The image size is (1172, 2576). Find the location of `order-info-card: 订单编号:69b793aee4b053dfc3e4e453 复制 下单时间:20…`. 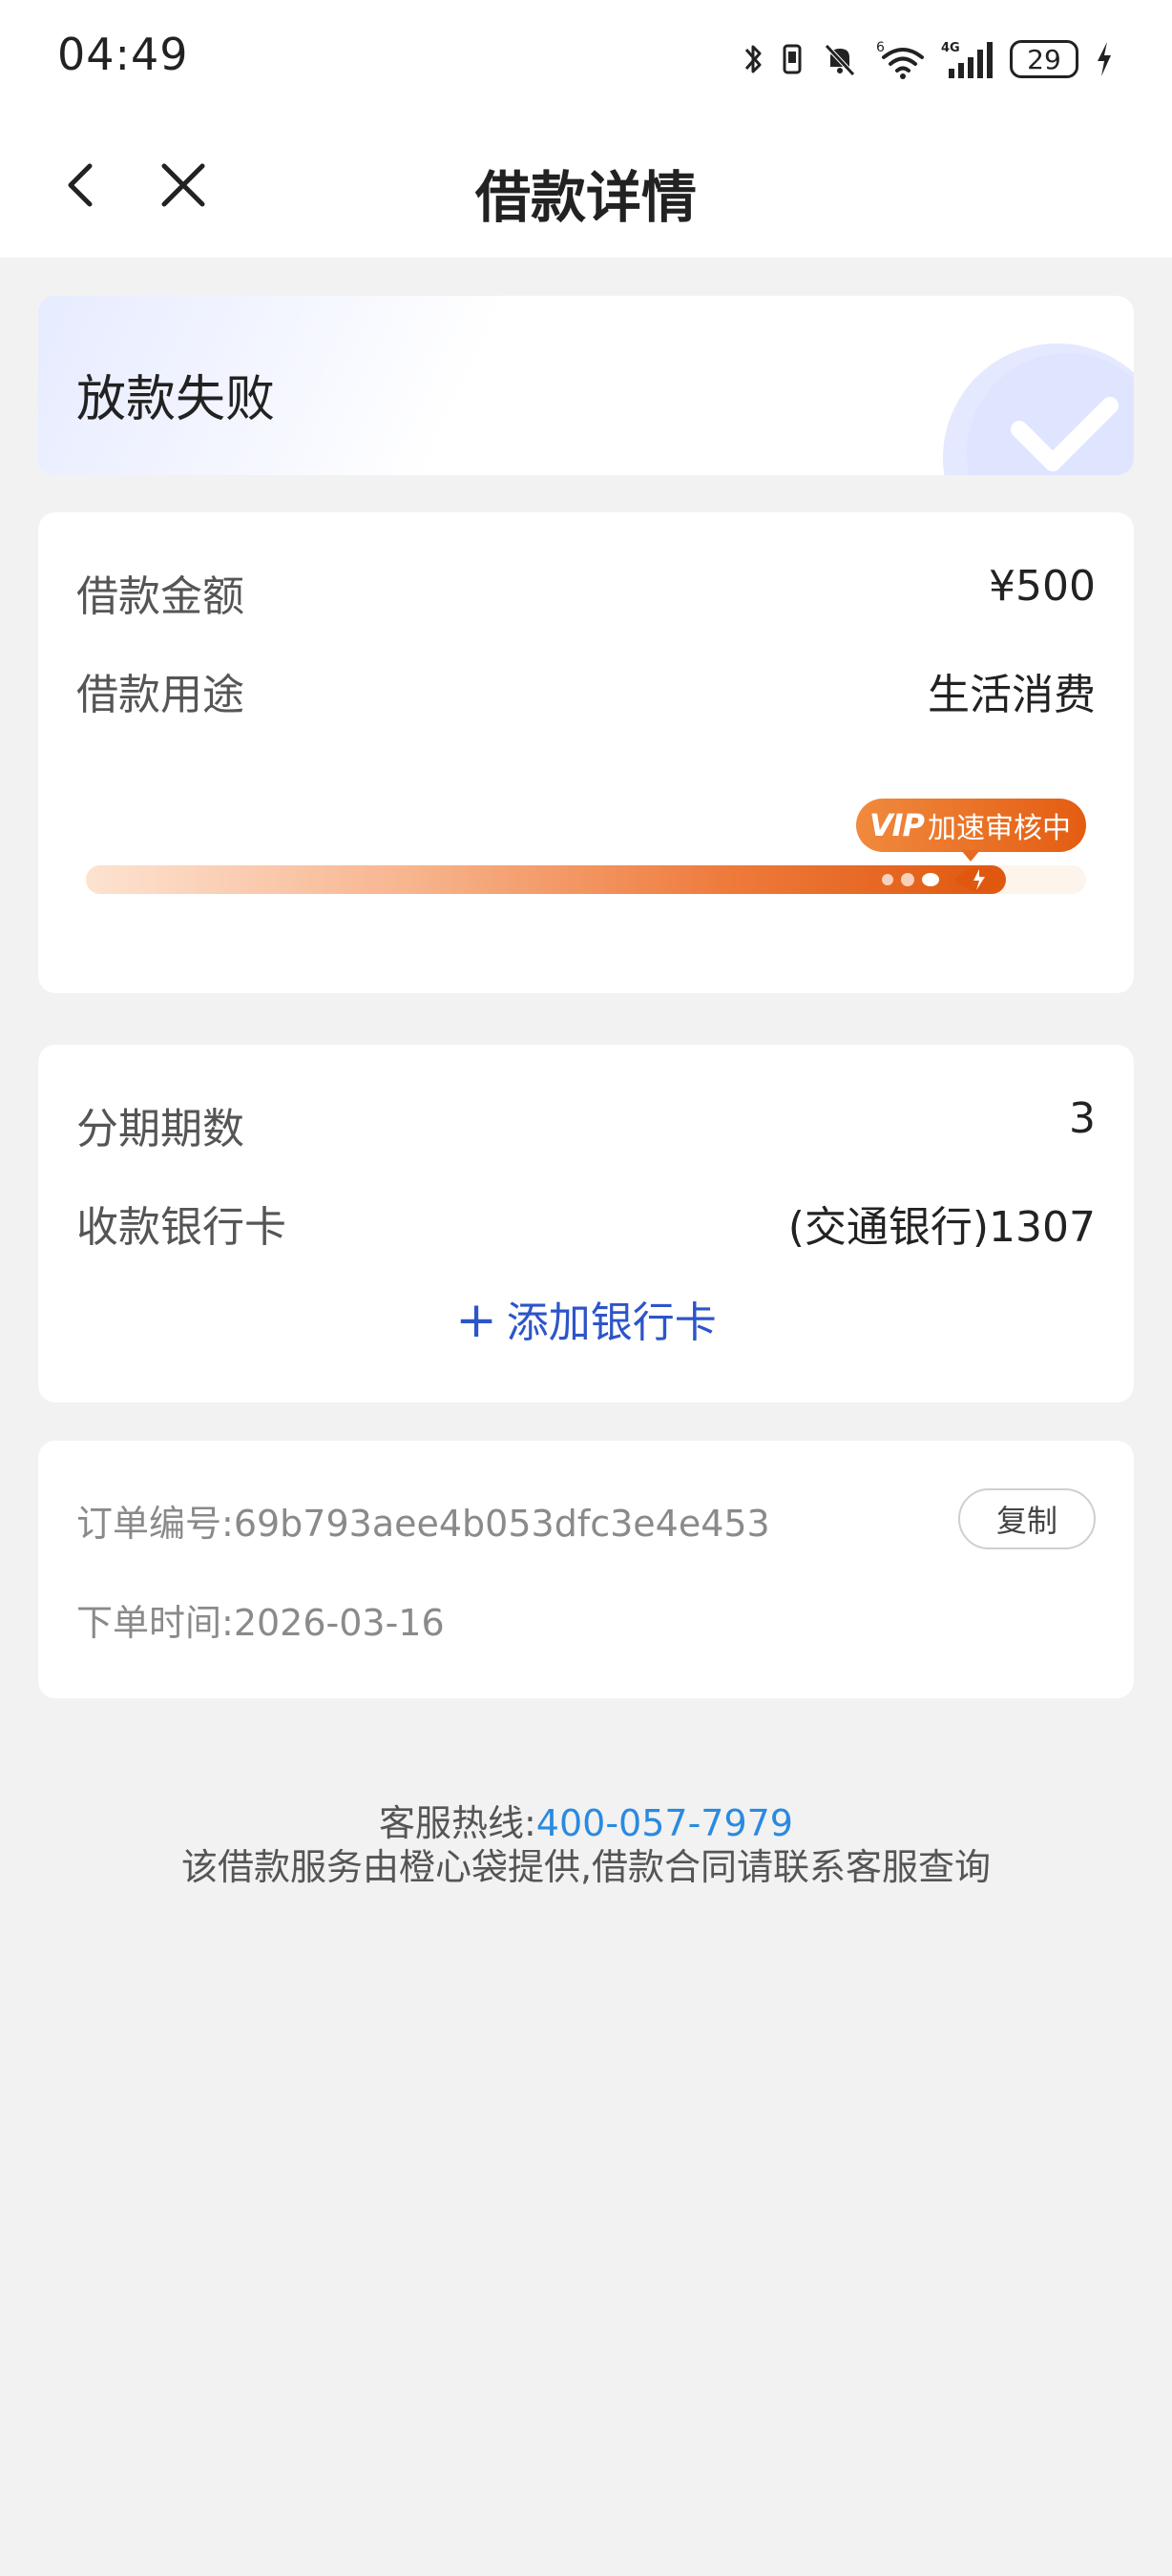

order-info-card: 订单编号:69b793aee4b053dfc3e4e453 复制 下单时间:20… is located at coordinates (586, 1569).